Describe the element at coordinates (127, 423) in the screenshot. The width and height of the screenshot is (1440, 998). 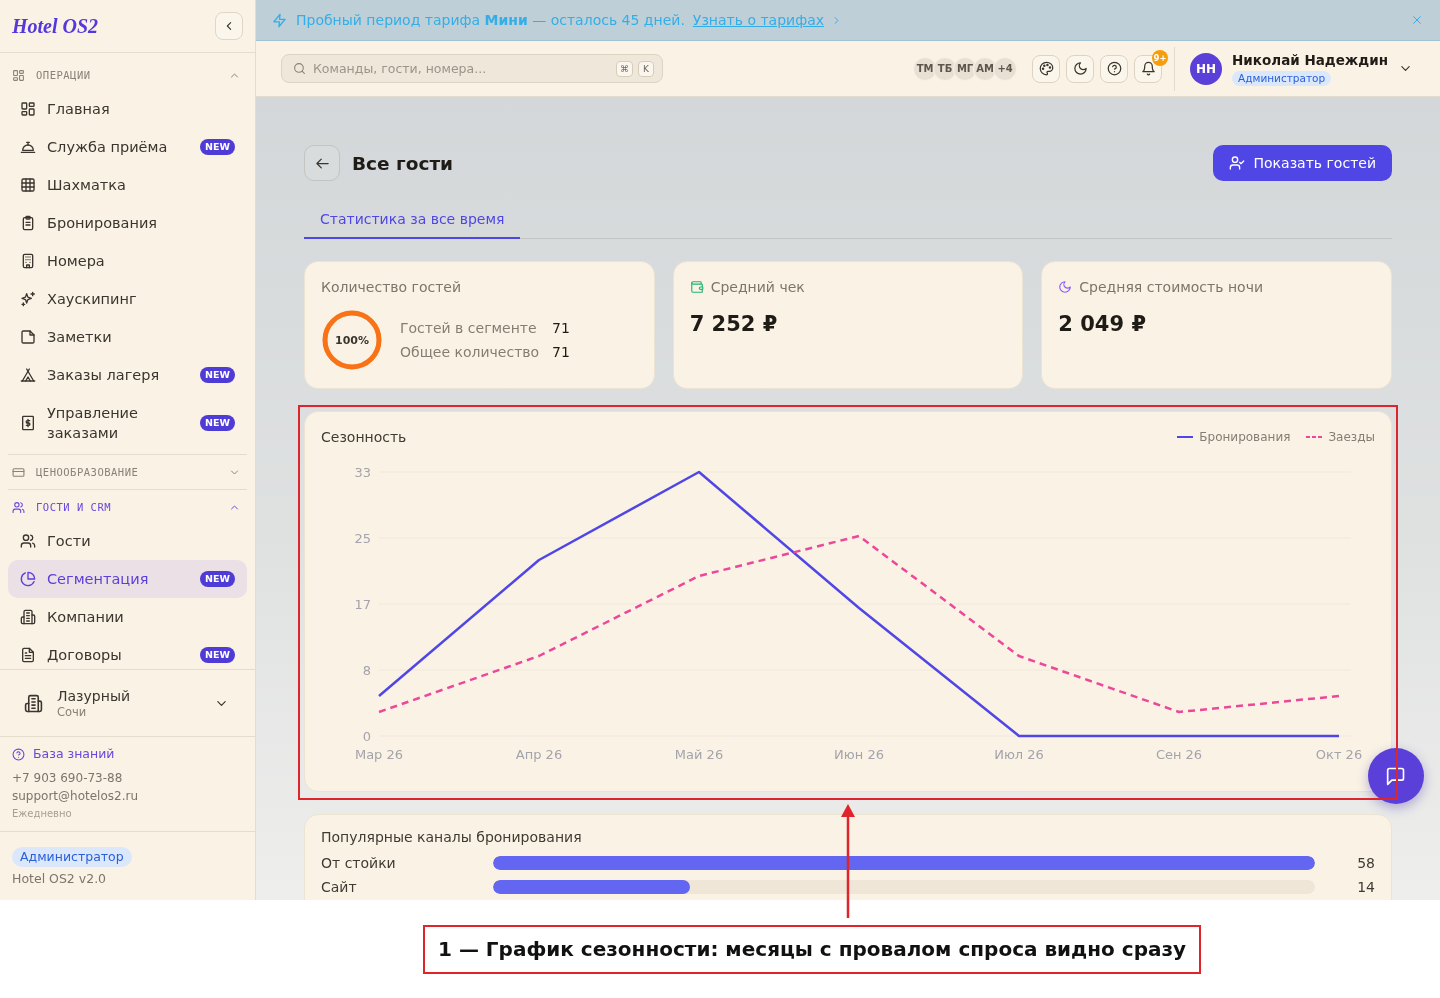
I see `nav-item: Управление заказами NEW` at that location.